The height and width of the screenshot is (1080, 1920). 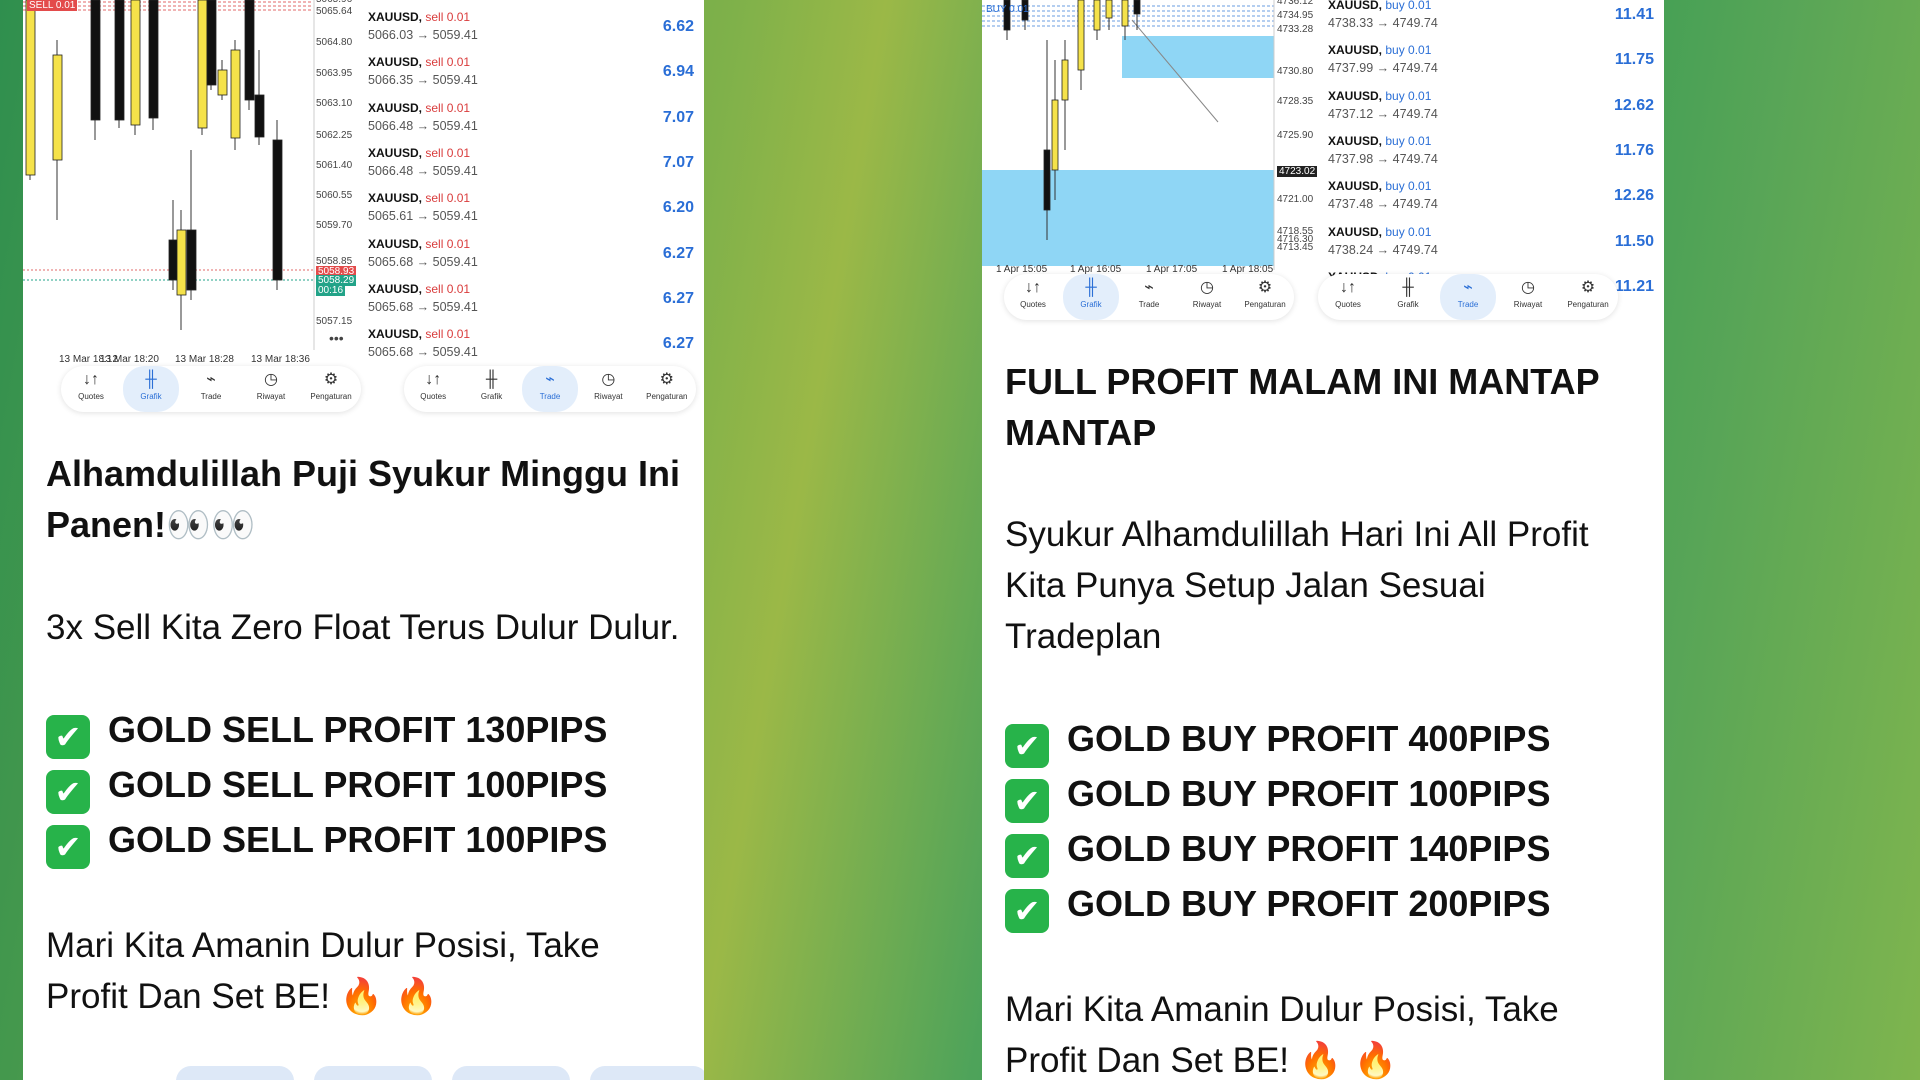 I want to click on order-prices: 5065.68 → 5059.41, so click(x=423, y=306).